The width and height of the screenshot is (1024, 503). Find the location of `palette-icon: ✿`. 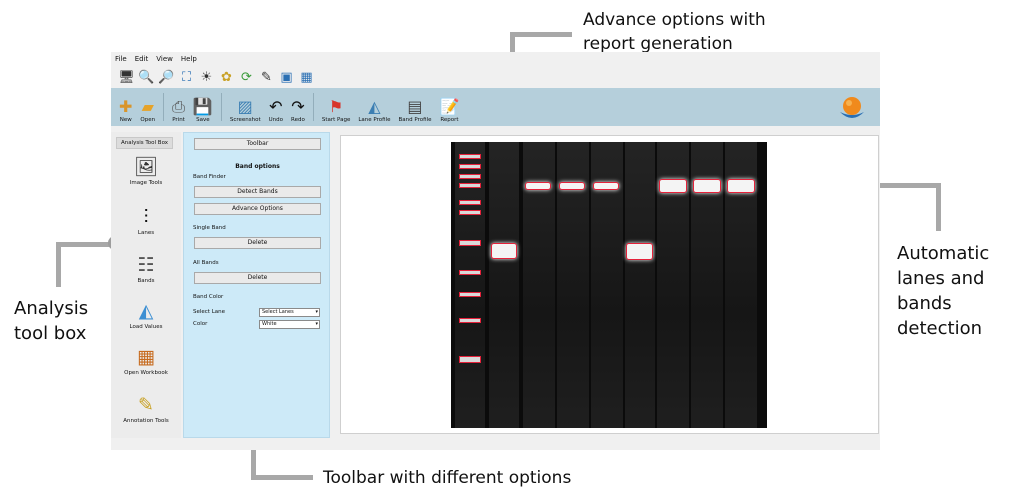

palette-icon: ✿ is located at coordinates (226, 77).